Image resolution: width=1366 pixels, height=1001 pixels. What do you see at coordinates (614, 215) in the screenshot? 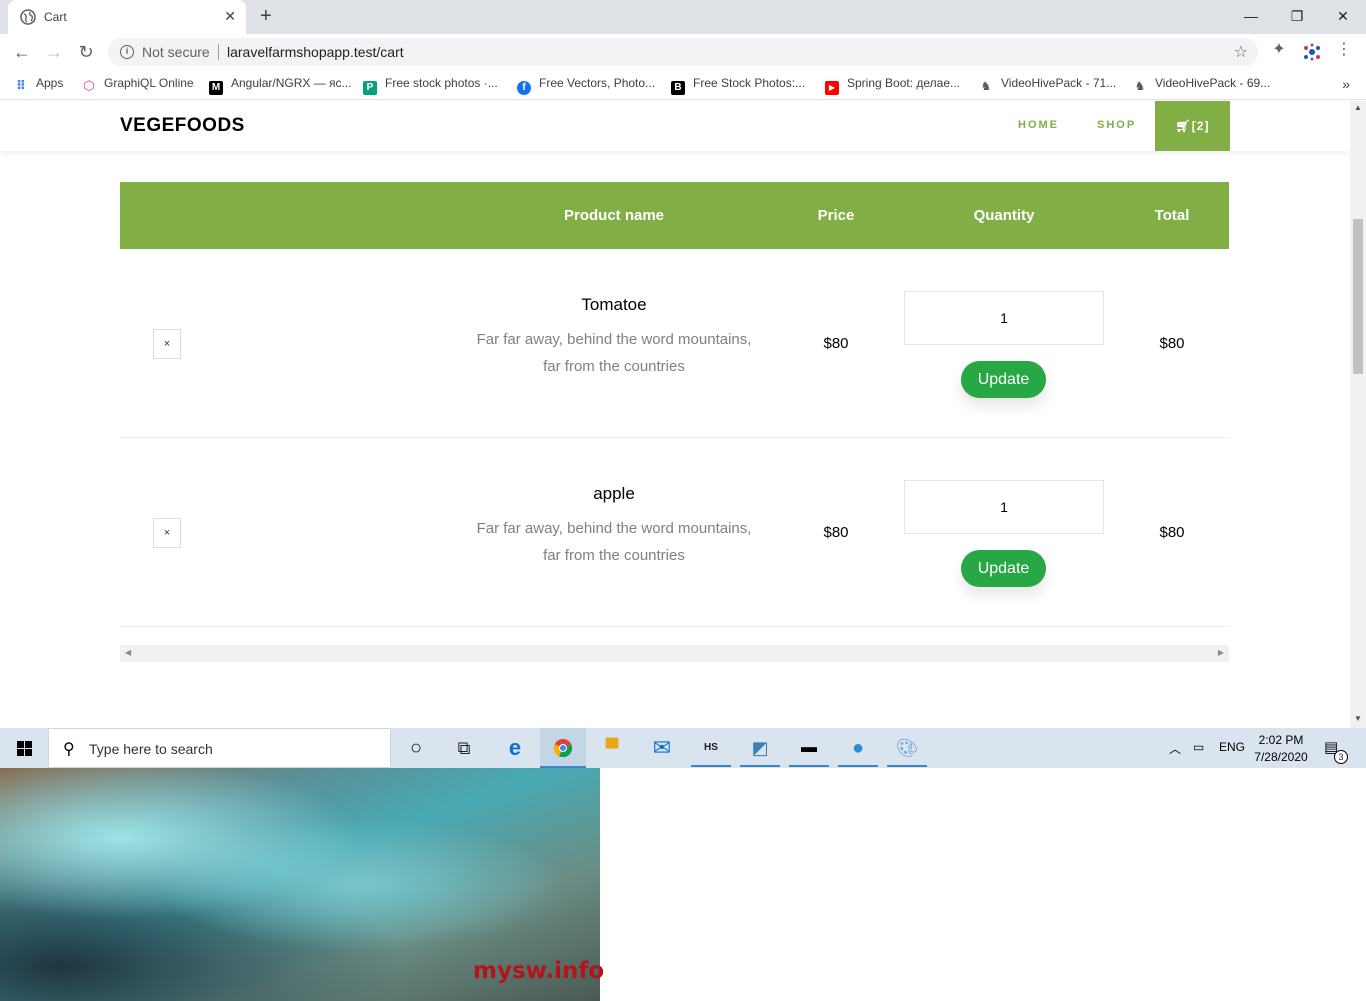
I see `column-product-name: Product name` at bounding box center [614, 215].